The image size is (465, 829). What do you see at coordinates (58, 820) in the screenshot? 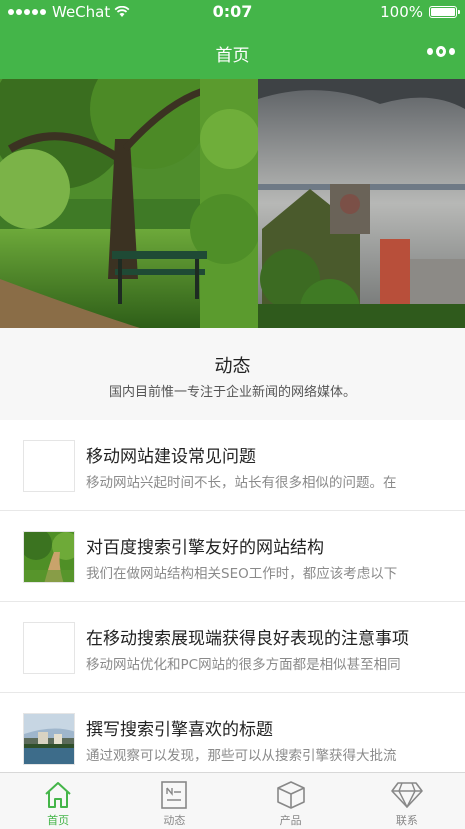
I see `tab-label: 首页` at bounding box center [58, 820].